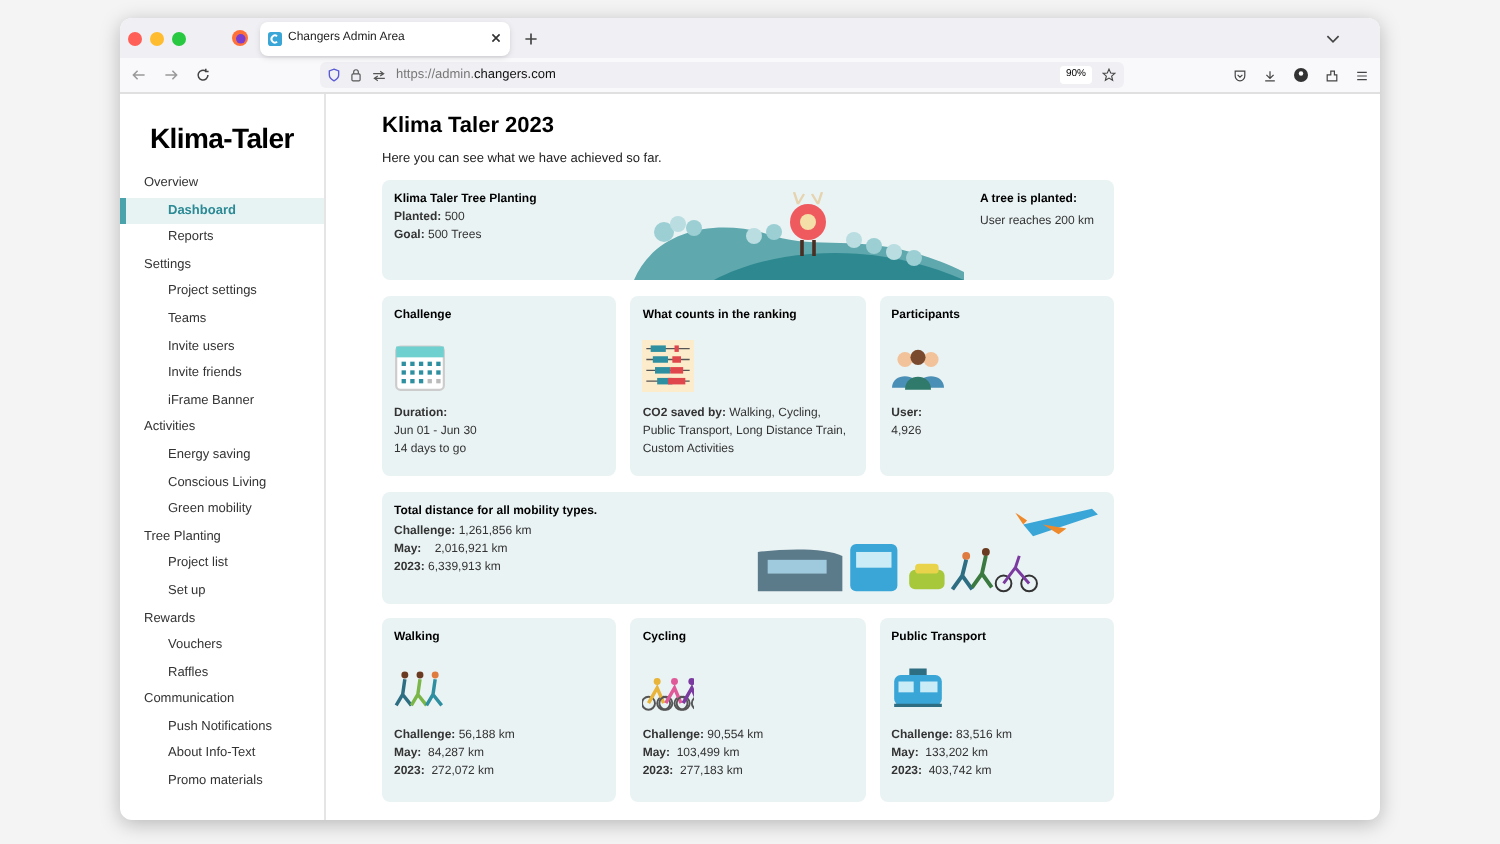 The height and width of the screenshot is (844, 1500). I want to click on page-title: Klima Taler 2023, so click(469, 127).